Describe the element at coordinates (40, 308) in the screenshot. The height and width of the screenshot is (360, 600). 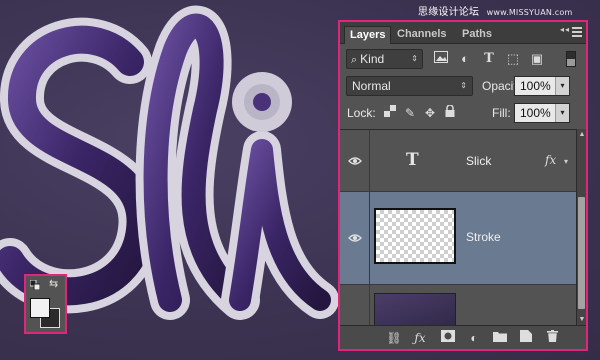
I see `foreground-color-swatch` at that location.